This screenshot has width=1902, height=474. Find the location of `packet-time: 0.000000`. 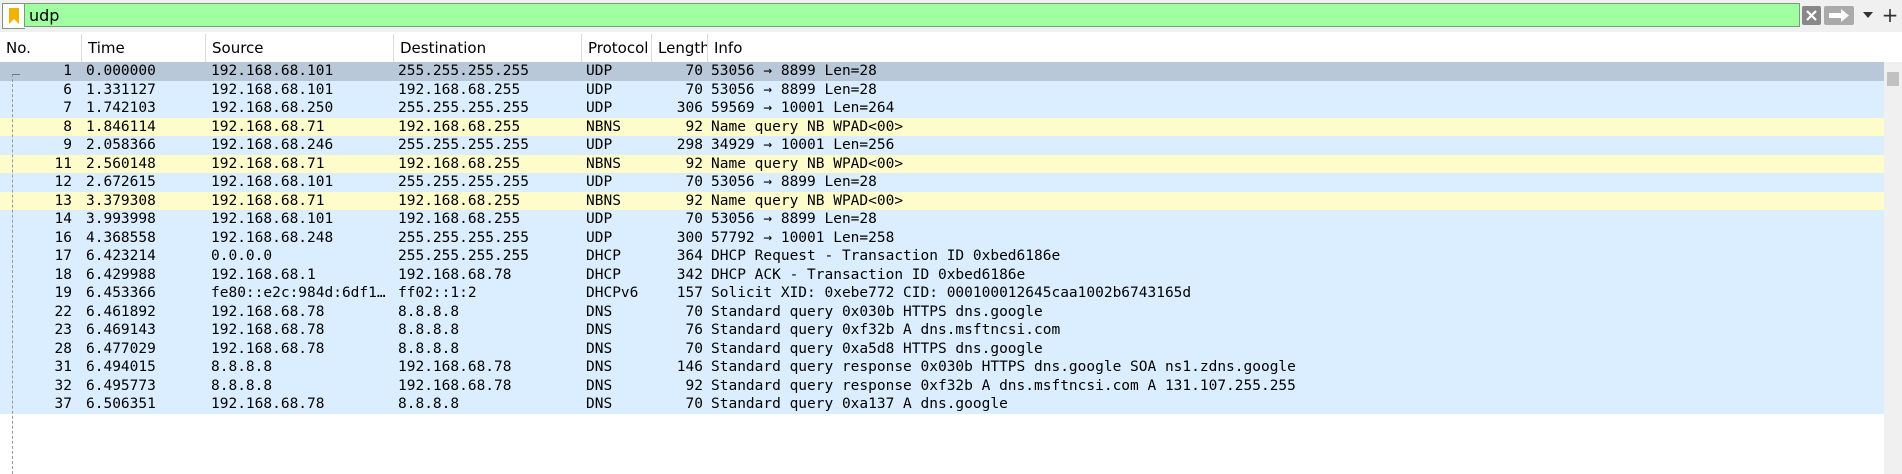

packet-time: 0.000000 is located at coordinates (121, 71).